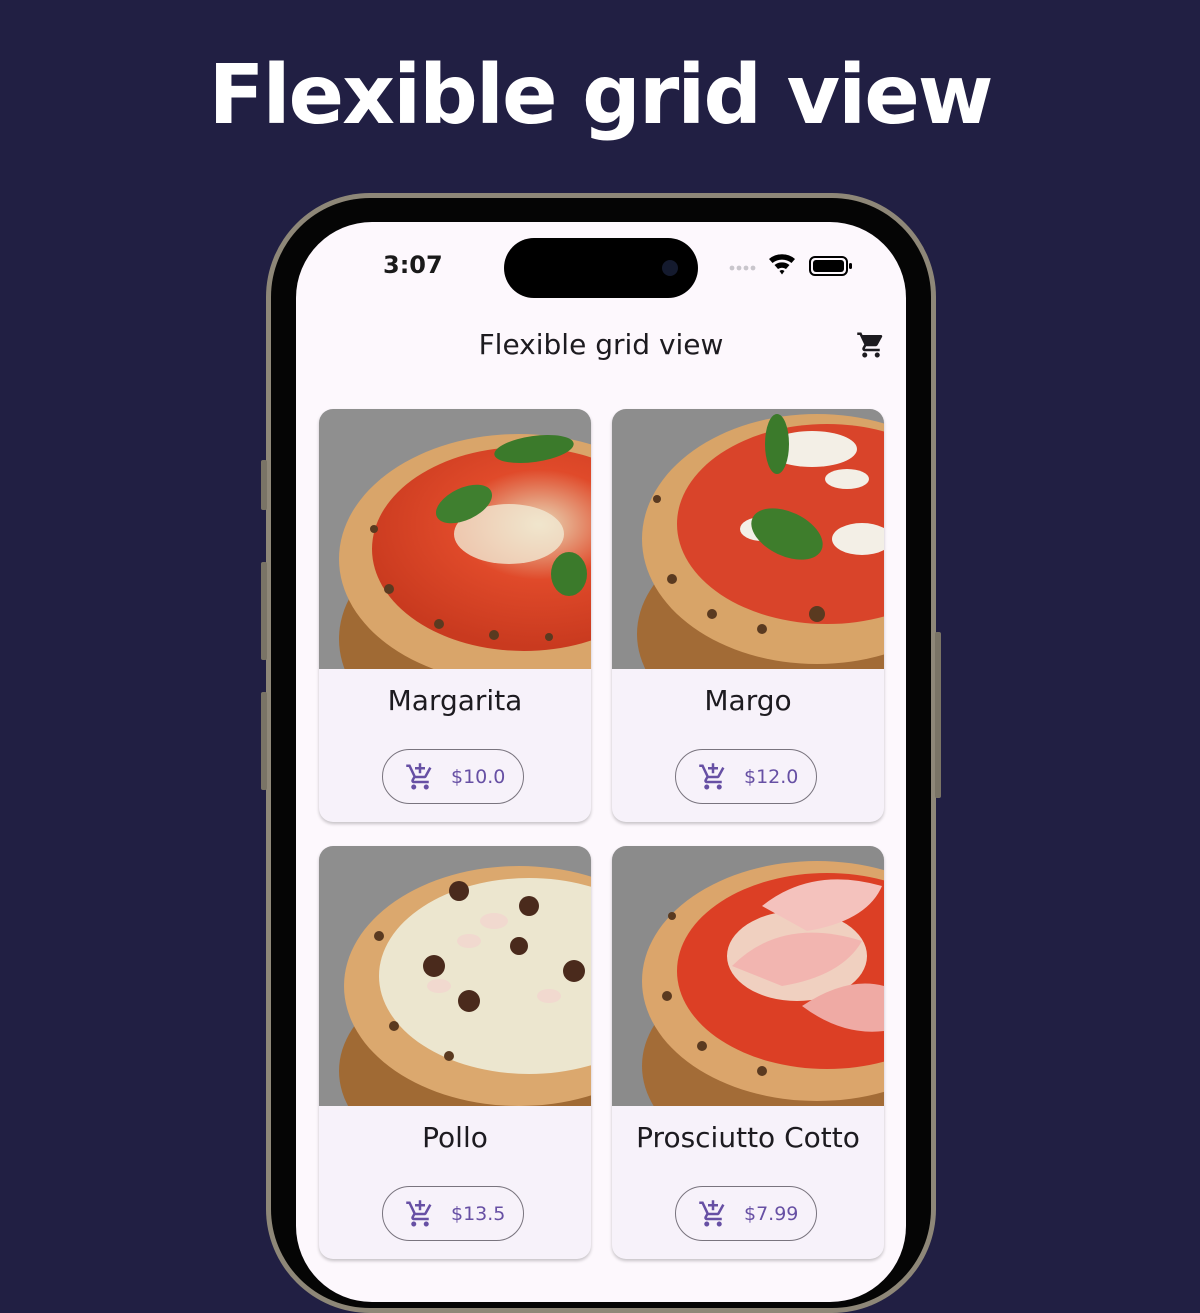 The image size is (1200, 1313). What do you see at coordinates (600, 95) in the screenshot?
I see `banner-title: Flexible grid view` at bounding box center [600, 95].